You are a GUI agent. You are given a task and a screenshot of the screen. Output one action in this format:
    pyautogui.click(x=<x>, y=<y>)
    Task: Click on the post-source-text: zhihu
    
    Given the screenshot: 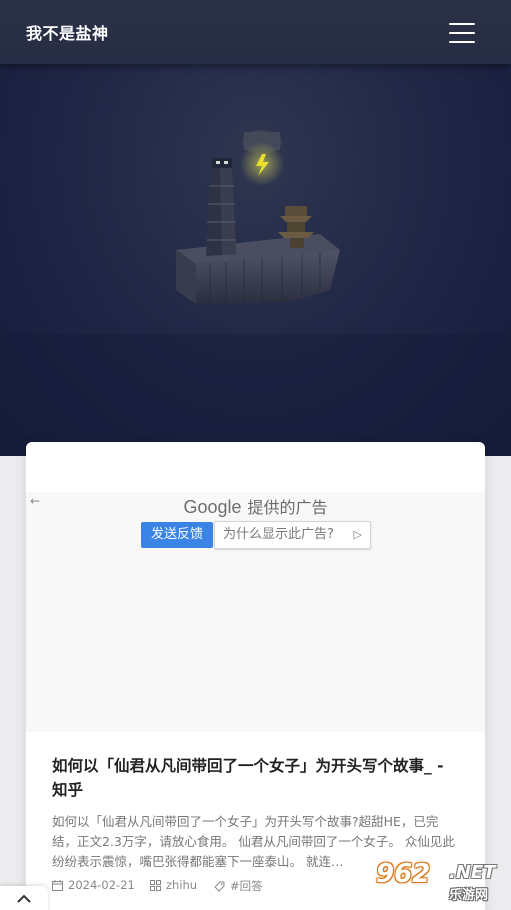 What is the action you would take?
    pyautogui.click(x=182, y=885)
    